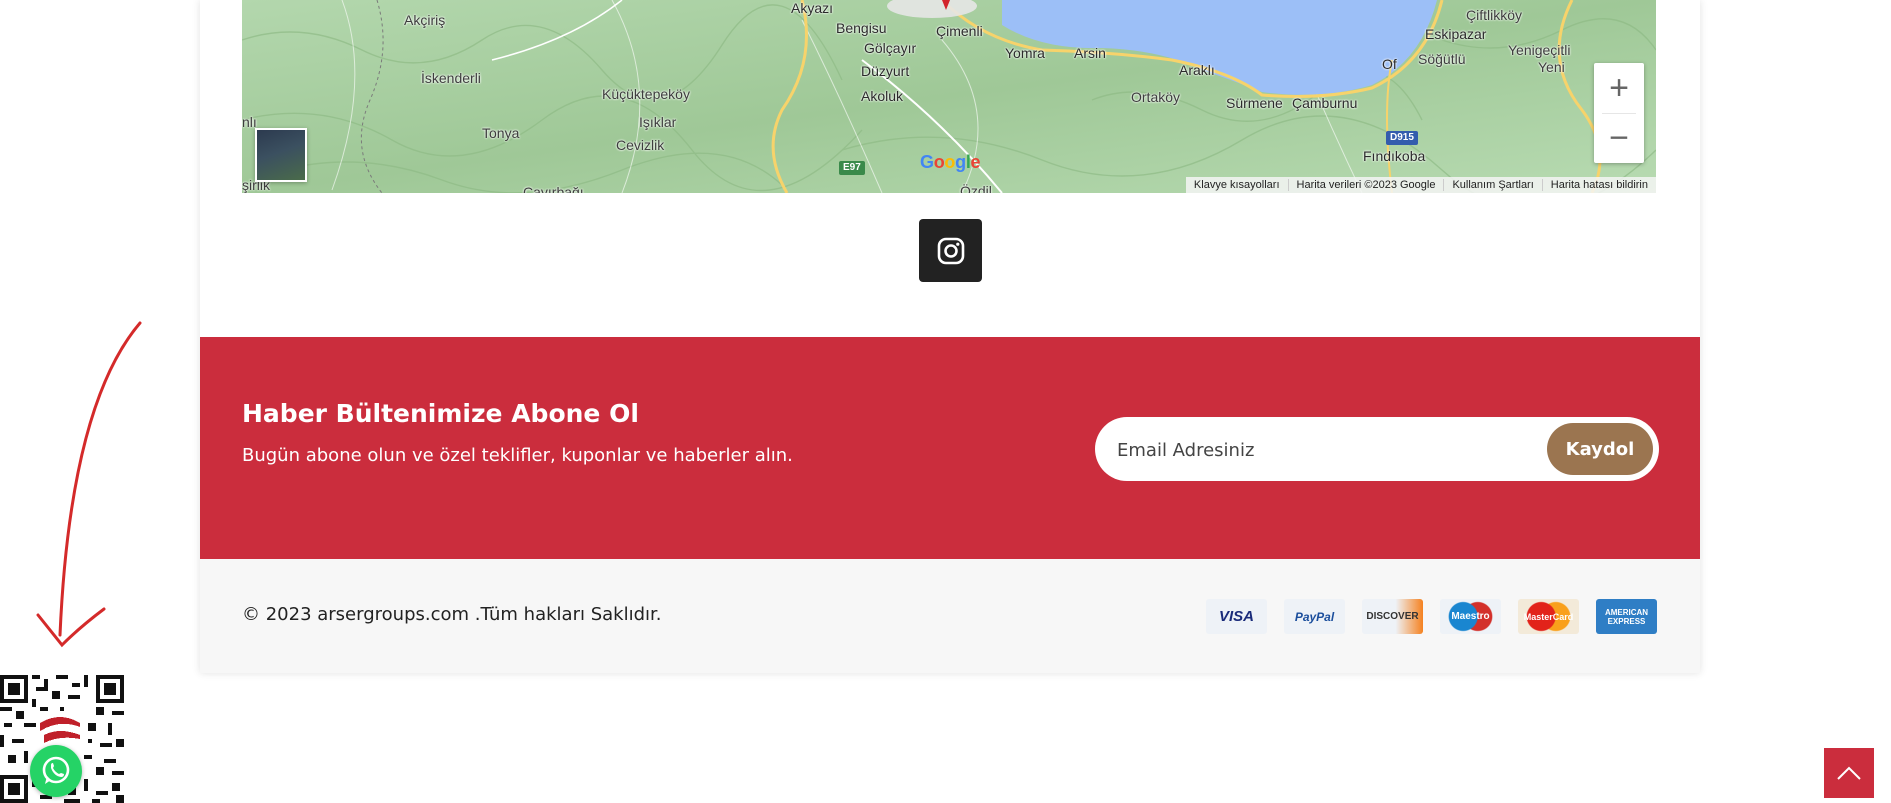  I want to click on map-place-label: Işıklar, so click(658, 122).